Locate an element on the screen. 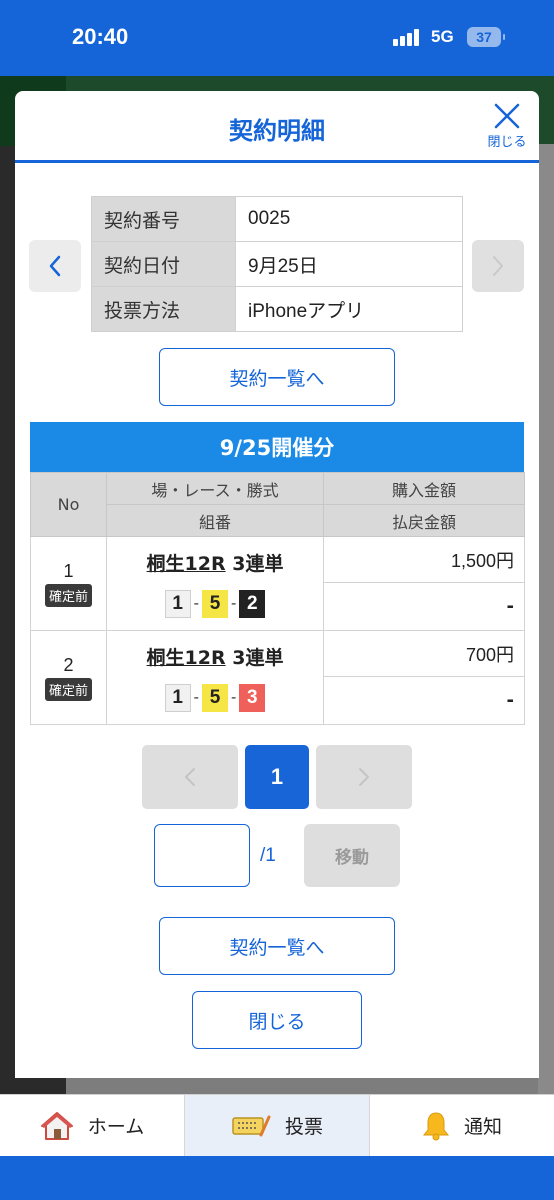 The height and width of the screenshot is (1200, 554). header-purchase: 購入金額 is located at coordinates (424, 488).